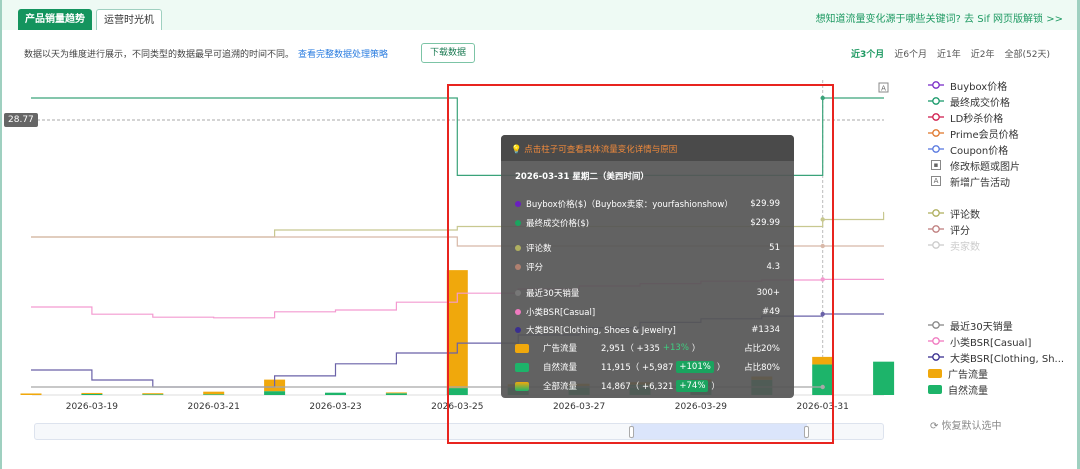 This screenshot has width=1080, height=469. Describe the element at coordinates (971, 426) in the screenshot. I see `restore-label: 恢复默认选中` at that location.